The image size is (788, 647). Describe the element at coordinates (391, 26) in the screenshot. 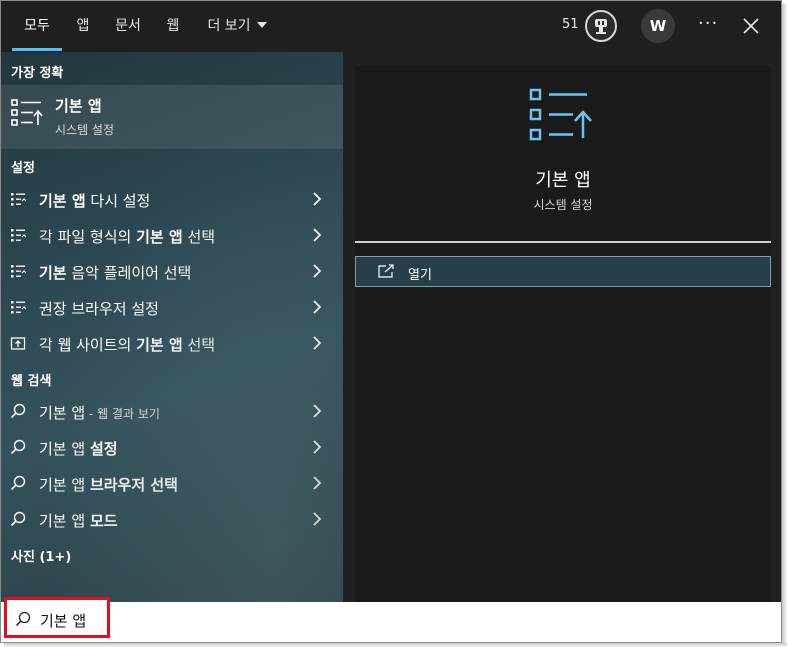

I see `top-bar: 모두 앱 문서 웹 더 보기 51 W ···` at that location.